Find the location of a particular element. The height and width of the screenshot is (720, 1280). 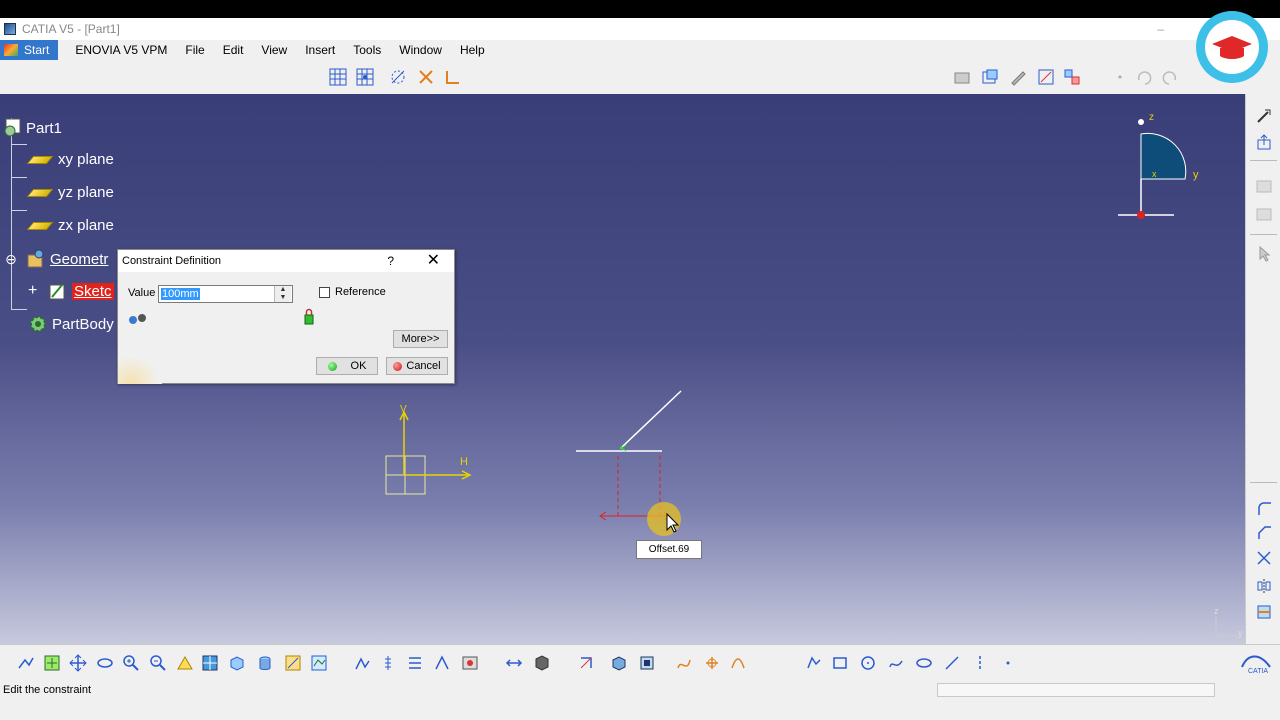

redo-icon is located at coordinates (1170, 77).